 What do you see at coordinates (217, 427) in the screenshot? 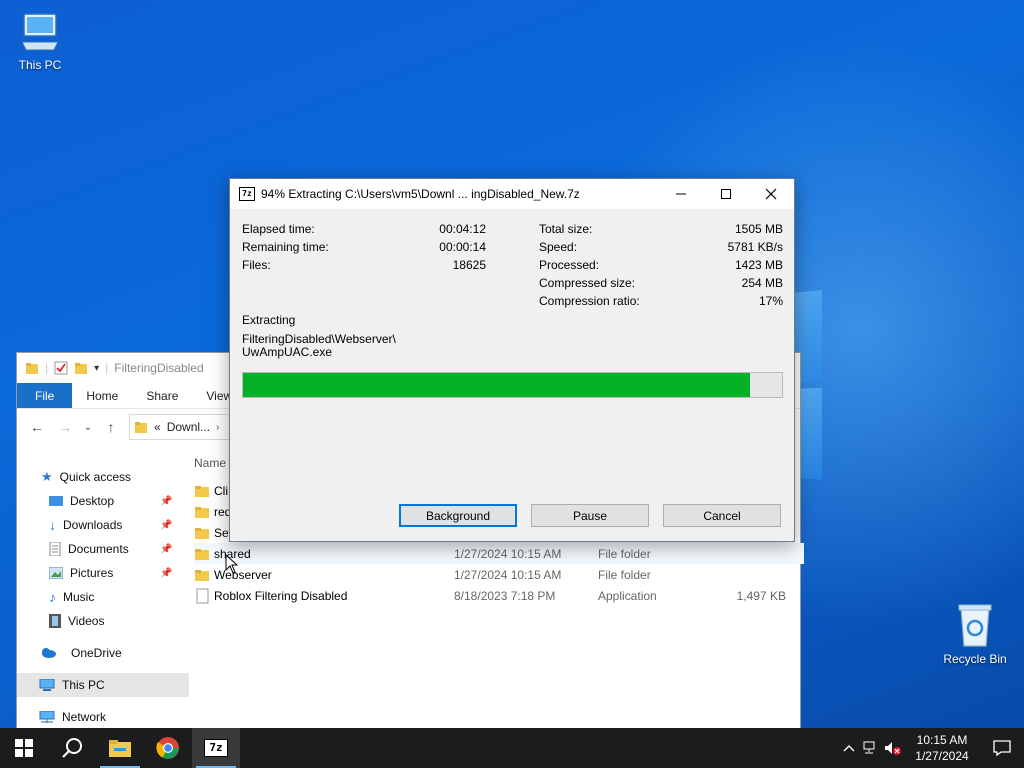
I see `chevron-right-icon: ›` at bounding box center [217, 427].